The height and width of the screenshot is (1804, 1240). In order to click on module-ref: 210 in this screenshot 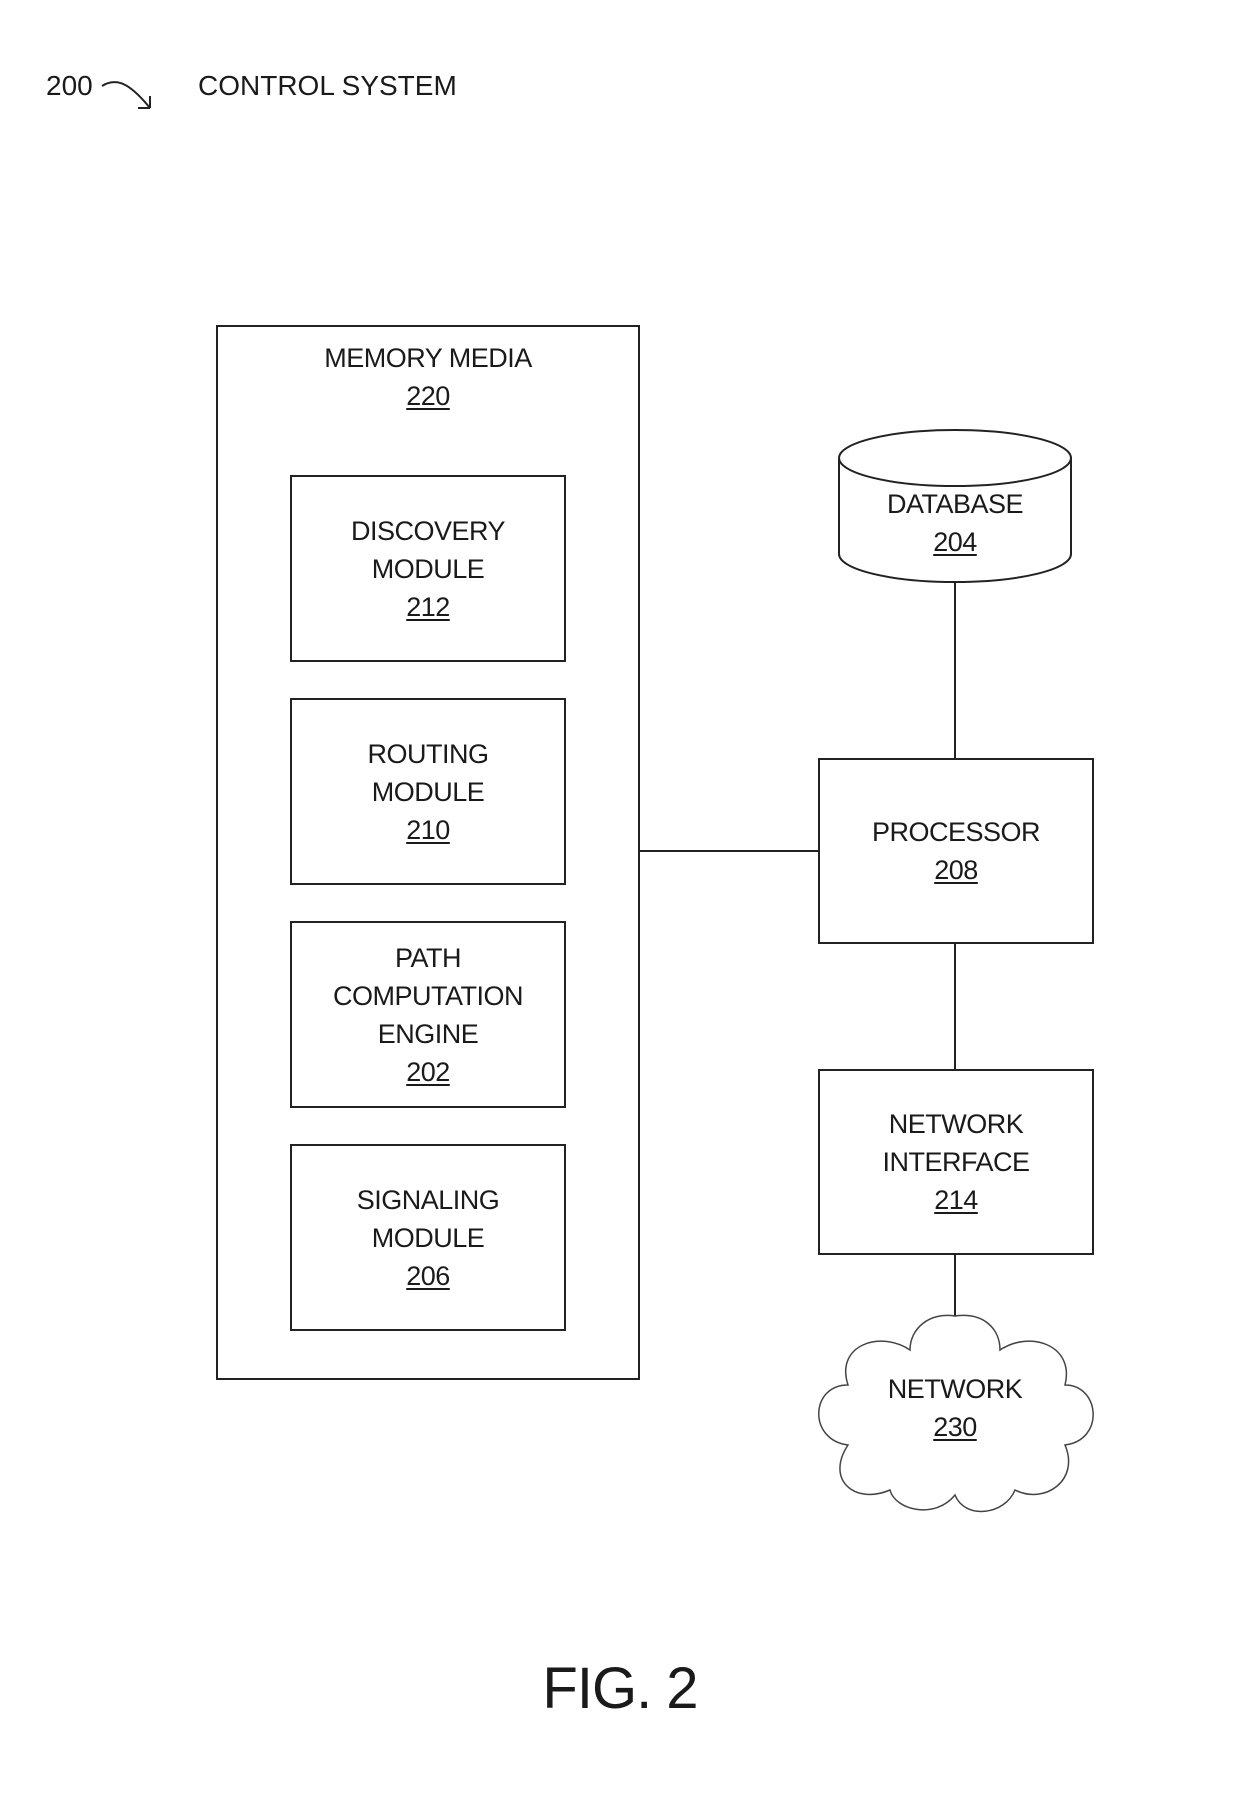, I will do `click(428, 829)`.